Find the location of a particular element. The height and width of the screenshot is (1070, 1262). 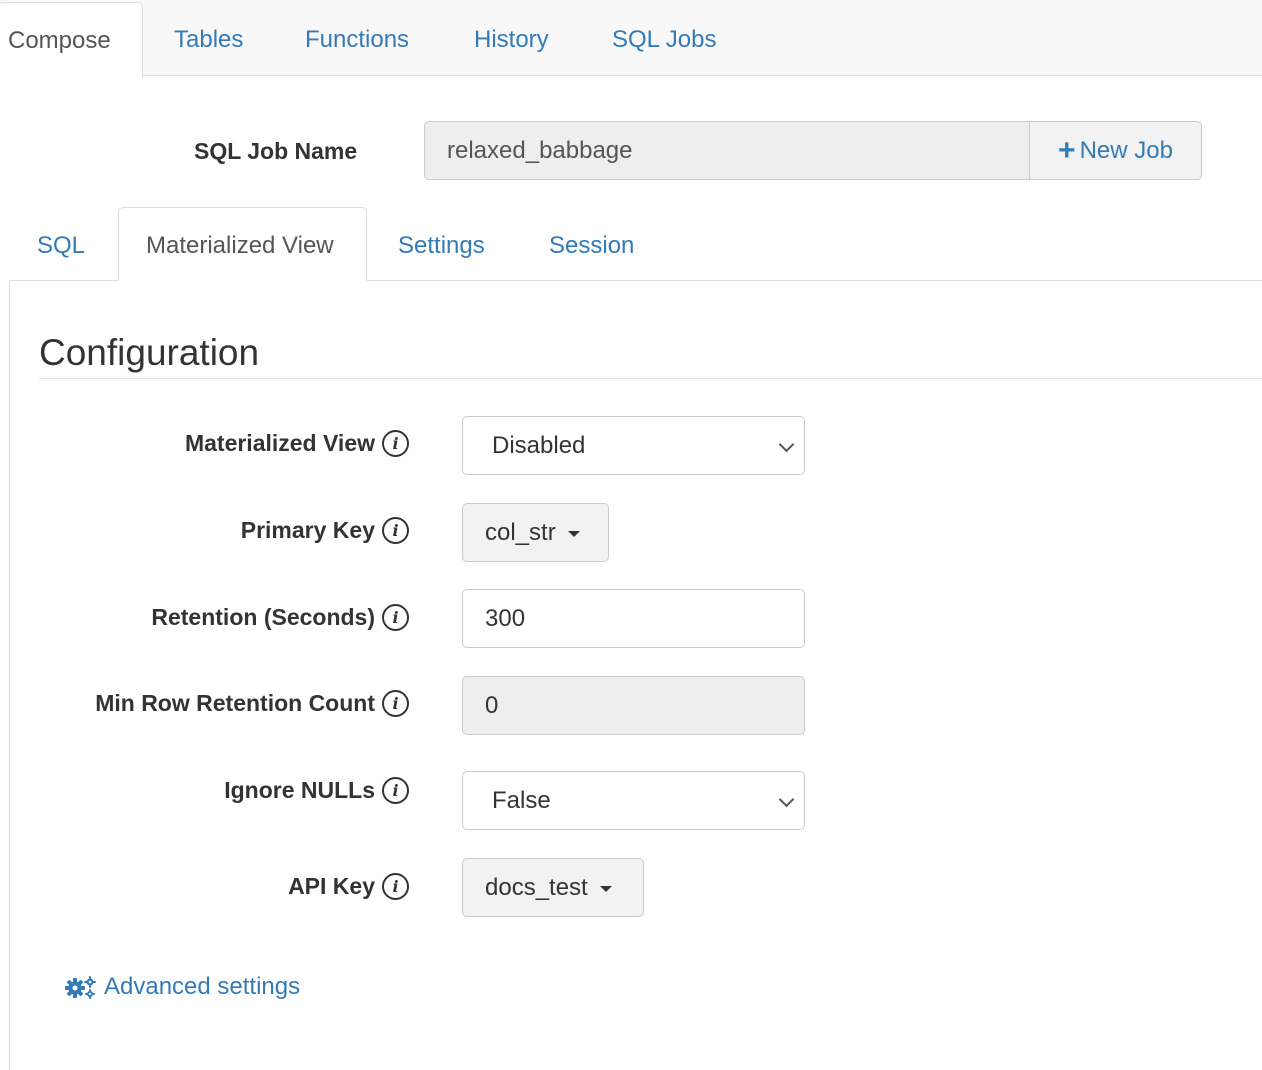

section-divider is located at coordinates (650, 378).